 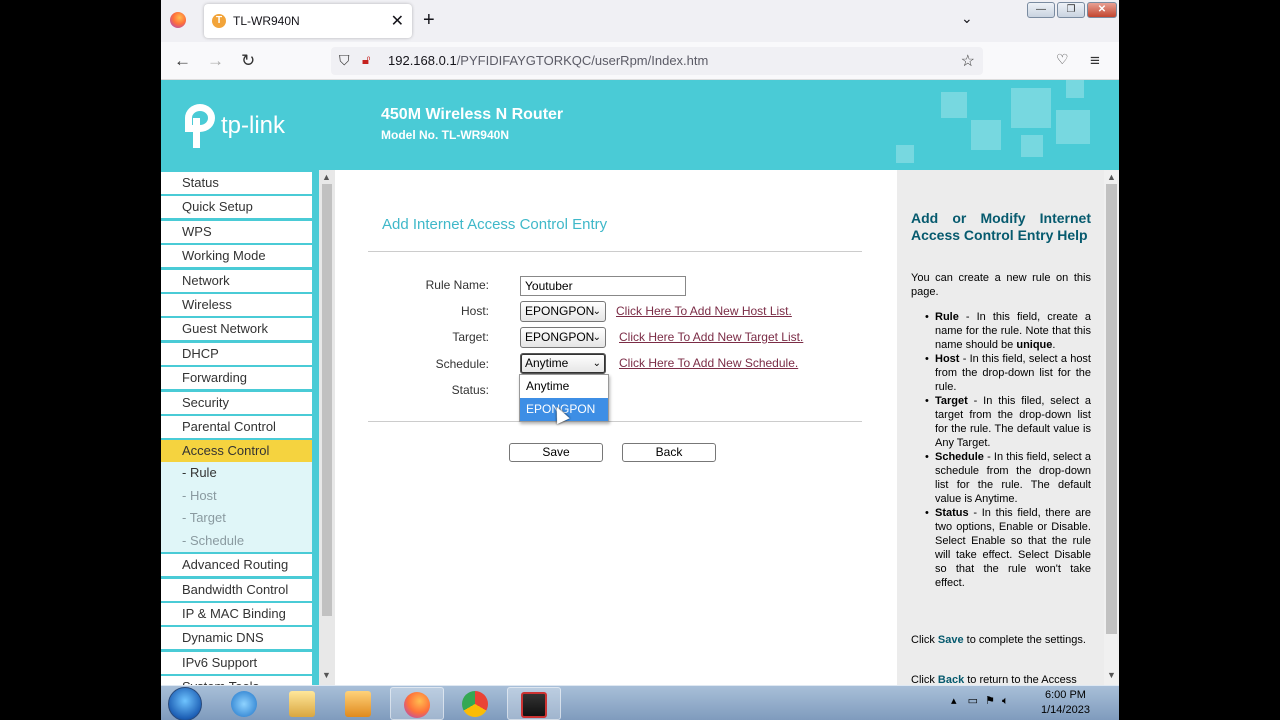 I want to click on help-scrollbar: ▲ ▼, so click(x=1111, y=427).